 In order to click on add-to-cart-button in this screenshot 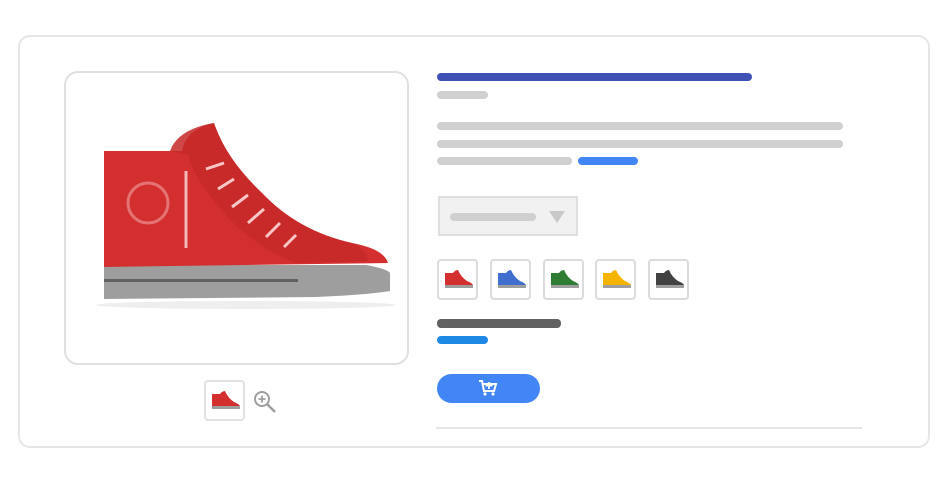, I will do `click(488, 388)`.